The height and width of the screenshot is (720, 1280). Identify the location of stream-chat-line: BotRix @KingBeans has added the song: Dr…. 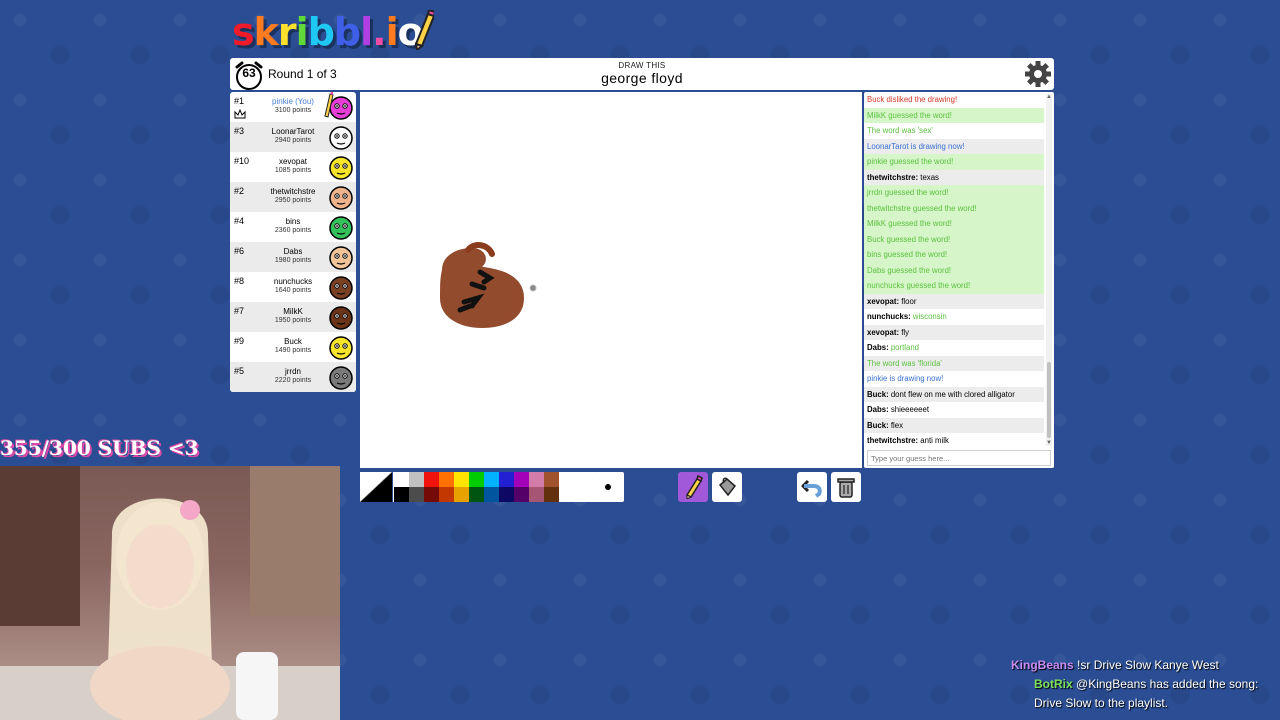
(1140, 694).